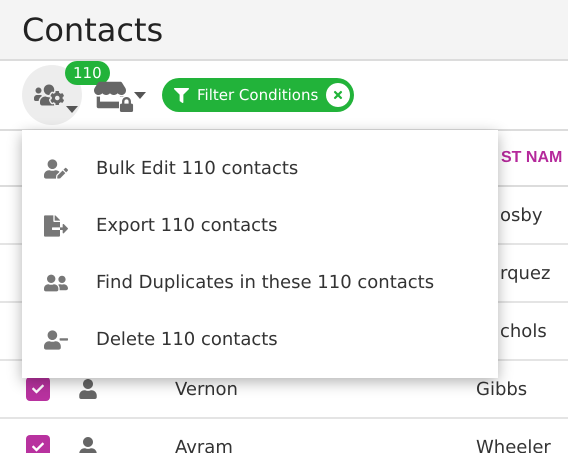  What do you see at coordinates (521, 216) in the screenshot?
I see `table-cell-text: osby` at bounding box center [521, 216].